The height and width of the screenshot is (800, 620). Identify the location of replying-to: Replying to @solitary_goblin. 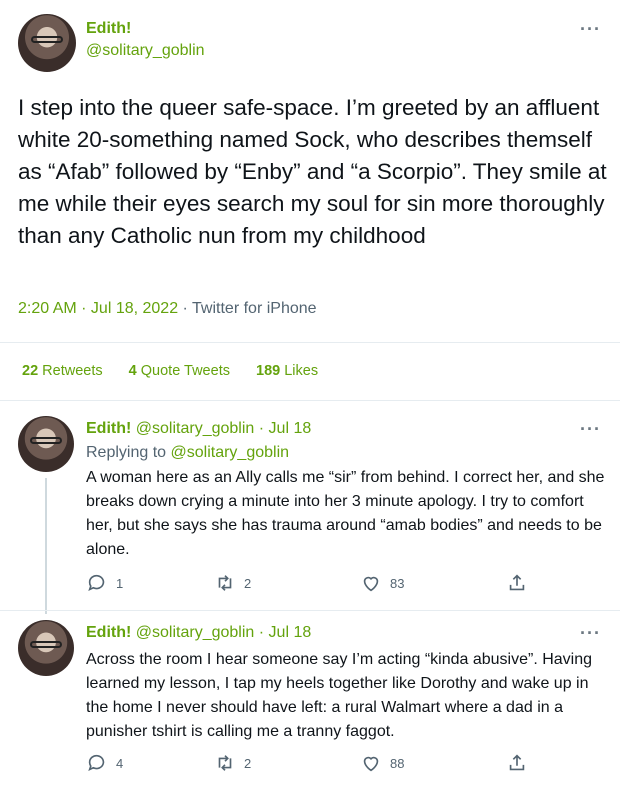
(188, 452).